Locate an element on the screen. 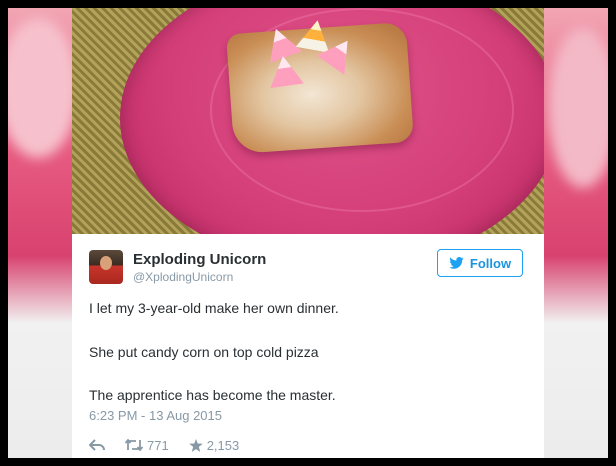 Image resolution: width=616 pixels, height=466 pixels. star-icon is located at coordinates (195, 445).